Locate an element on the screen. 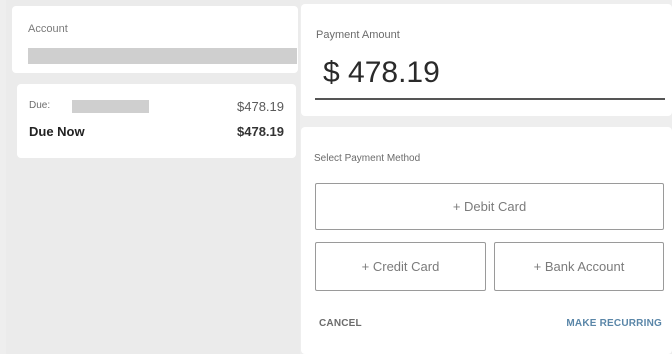 The height and width of the screenshot is (354, 672). make-recurring-button: MAKE RECURRING is located at coordinates (614, 323).